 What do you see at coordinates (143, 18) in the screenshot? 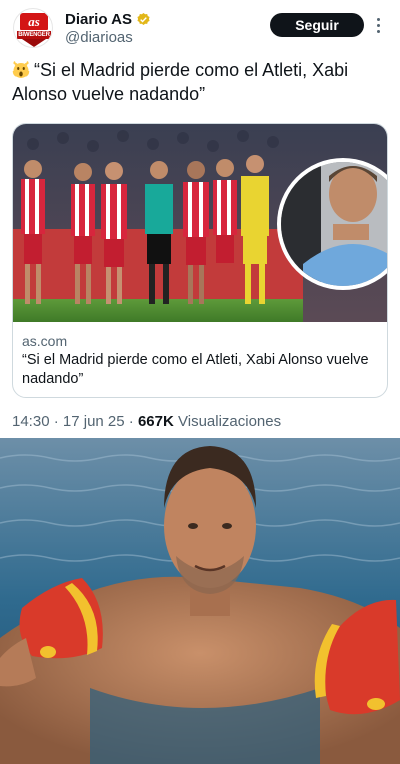
I see `verified-badge-icon` at bounding box center [143, 18].